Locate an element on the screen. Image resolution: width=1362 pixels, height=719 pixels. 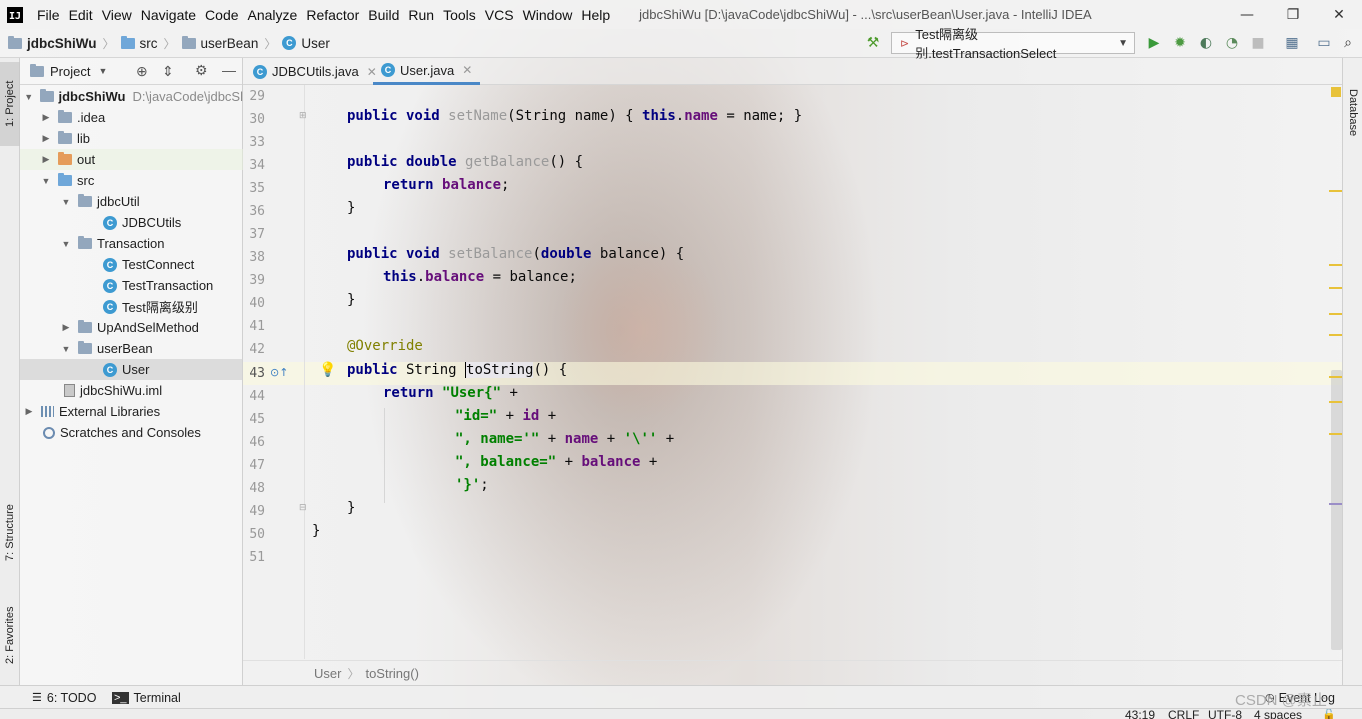
run-icon: ▶ is located at coordinates (1154, 43).